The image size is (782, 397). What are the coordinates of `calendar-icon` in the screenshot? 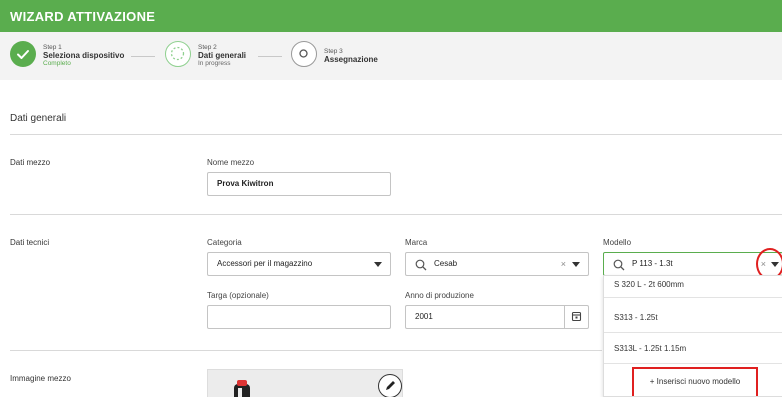 It's located at (576, 317).